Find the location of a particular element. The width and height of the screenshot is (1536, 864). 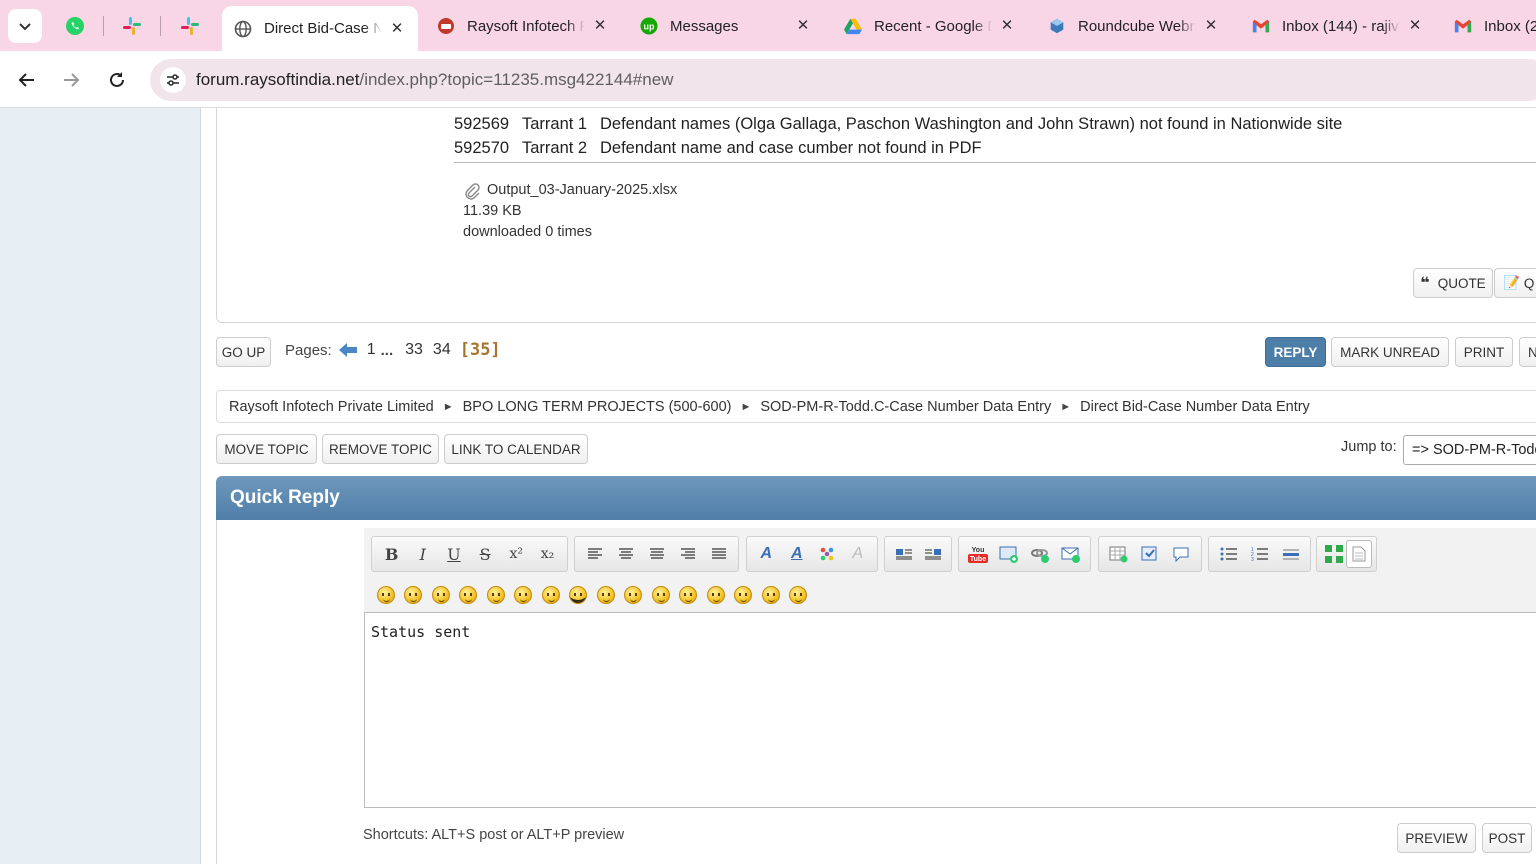

wink-icon is located at coordinates (414, 595).